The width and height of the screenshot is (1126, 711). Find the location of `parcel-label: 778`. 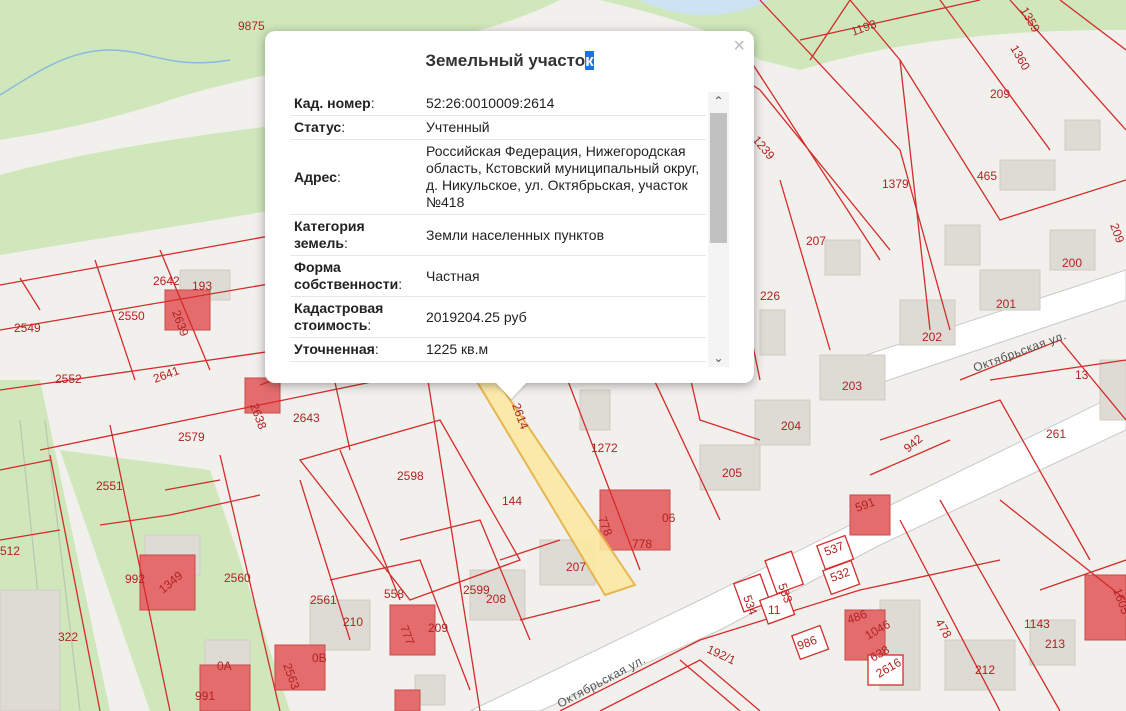

parcel-label: 778 is located at coordinates (642, 544).